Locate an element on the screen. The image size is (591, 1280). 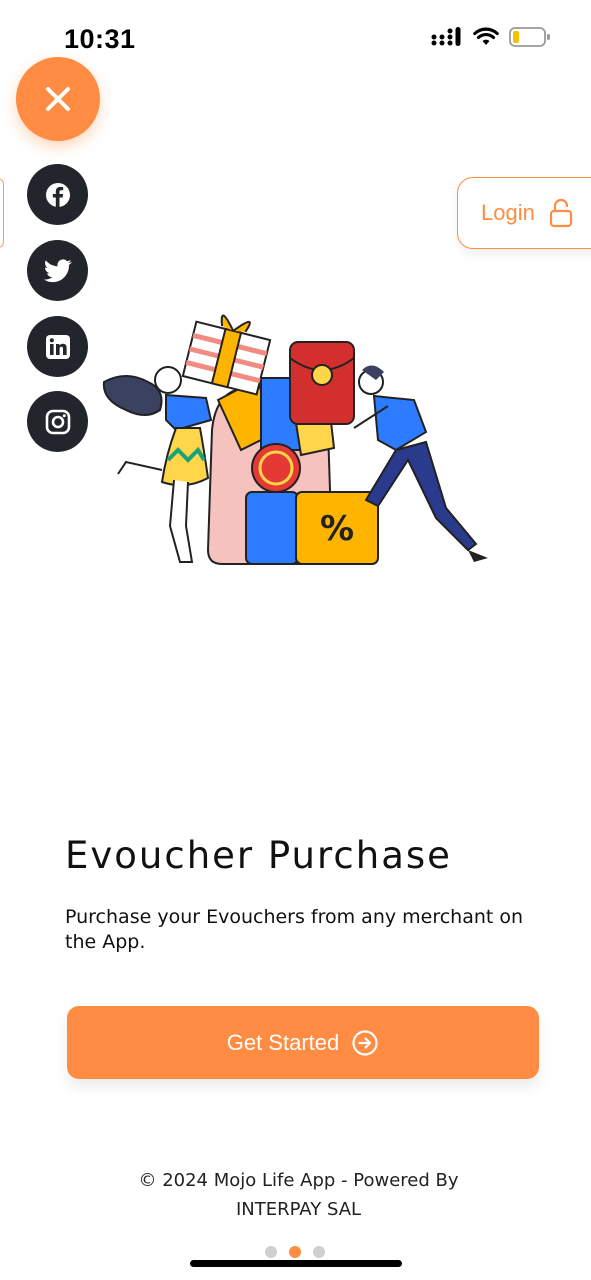
linkedin-button is located at coordinates (57, 346).